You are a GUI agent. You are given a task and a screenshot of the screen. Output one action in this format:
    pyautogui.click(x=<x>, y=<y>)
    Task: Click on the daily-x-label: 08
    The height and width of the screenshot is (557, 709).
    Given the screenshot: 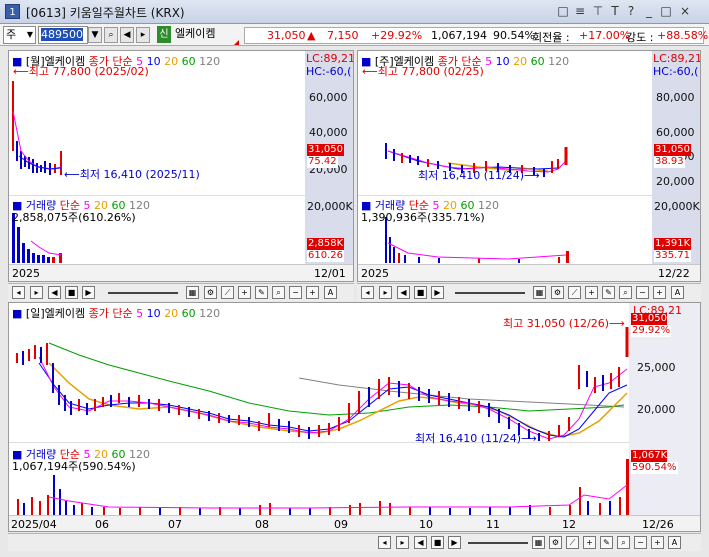 What is the action you would take?
    pyautogui.click(x=262, y=524)
    